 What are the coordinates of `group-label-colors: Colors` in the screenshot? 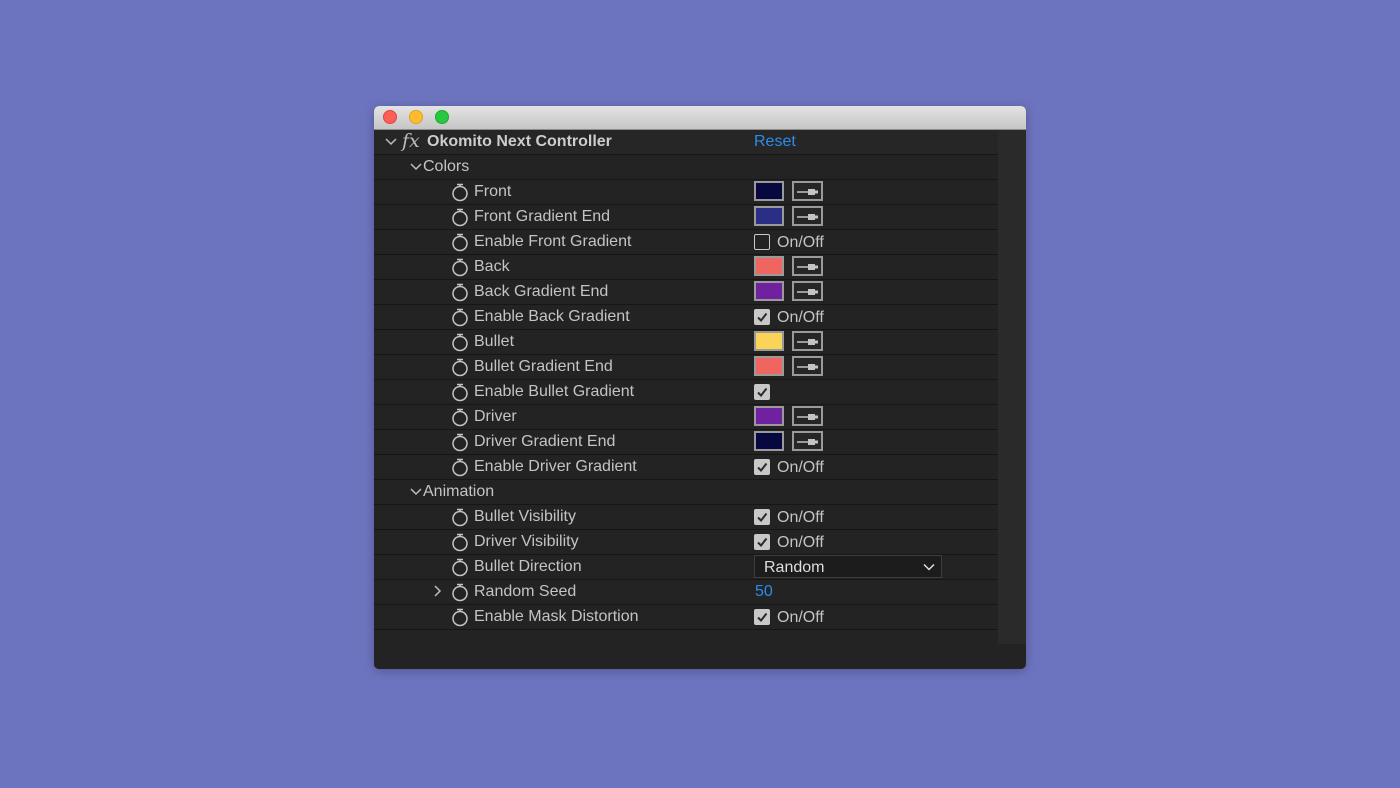 It's located at (446, 166).